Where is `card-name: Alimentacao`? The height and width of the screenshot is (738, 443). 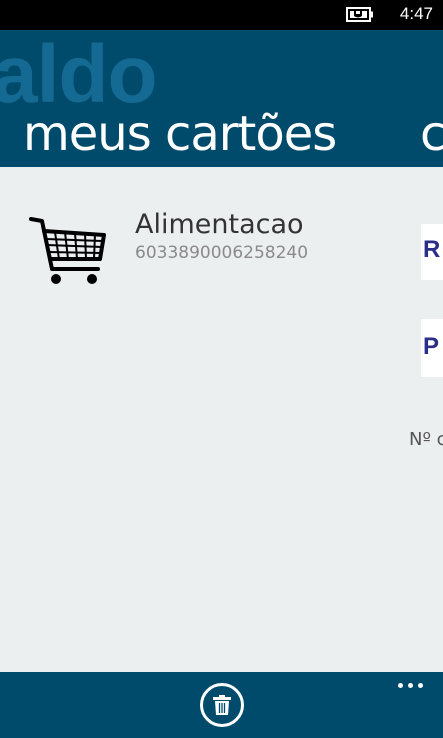
card-name: Alimentacao is located at coordinates (219, 224).